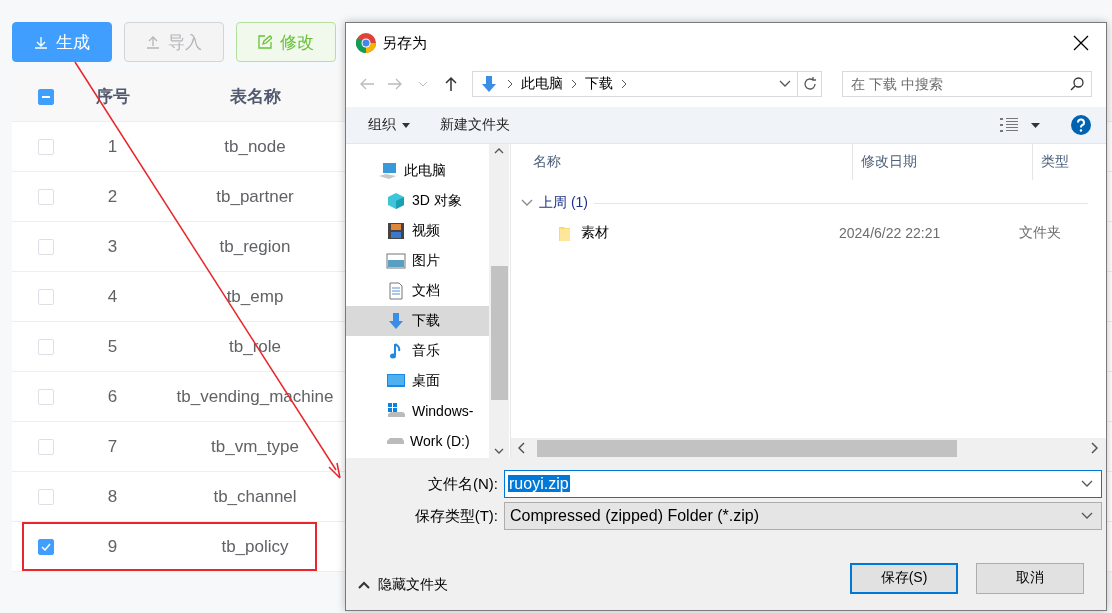 Image resolution: width=1112 pixels, height=613 pixels. What do you see at coordinates (366, 43) in the screenshot?
I see `browser-logo-icon` at bounding box center [366, 43].